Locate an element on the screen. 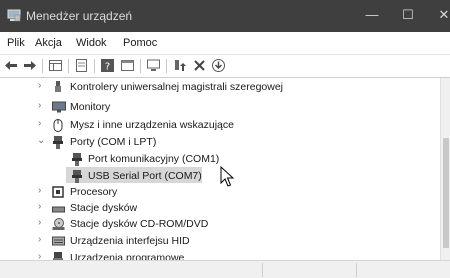 The width and height of the screenshot is (450, 278). vertical-scrollbar is located at coordinates (445, 169).